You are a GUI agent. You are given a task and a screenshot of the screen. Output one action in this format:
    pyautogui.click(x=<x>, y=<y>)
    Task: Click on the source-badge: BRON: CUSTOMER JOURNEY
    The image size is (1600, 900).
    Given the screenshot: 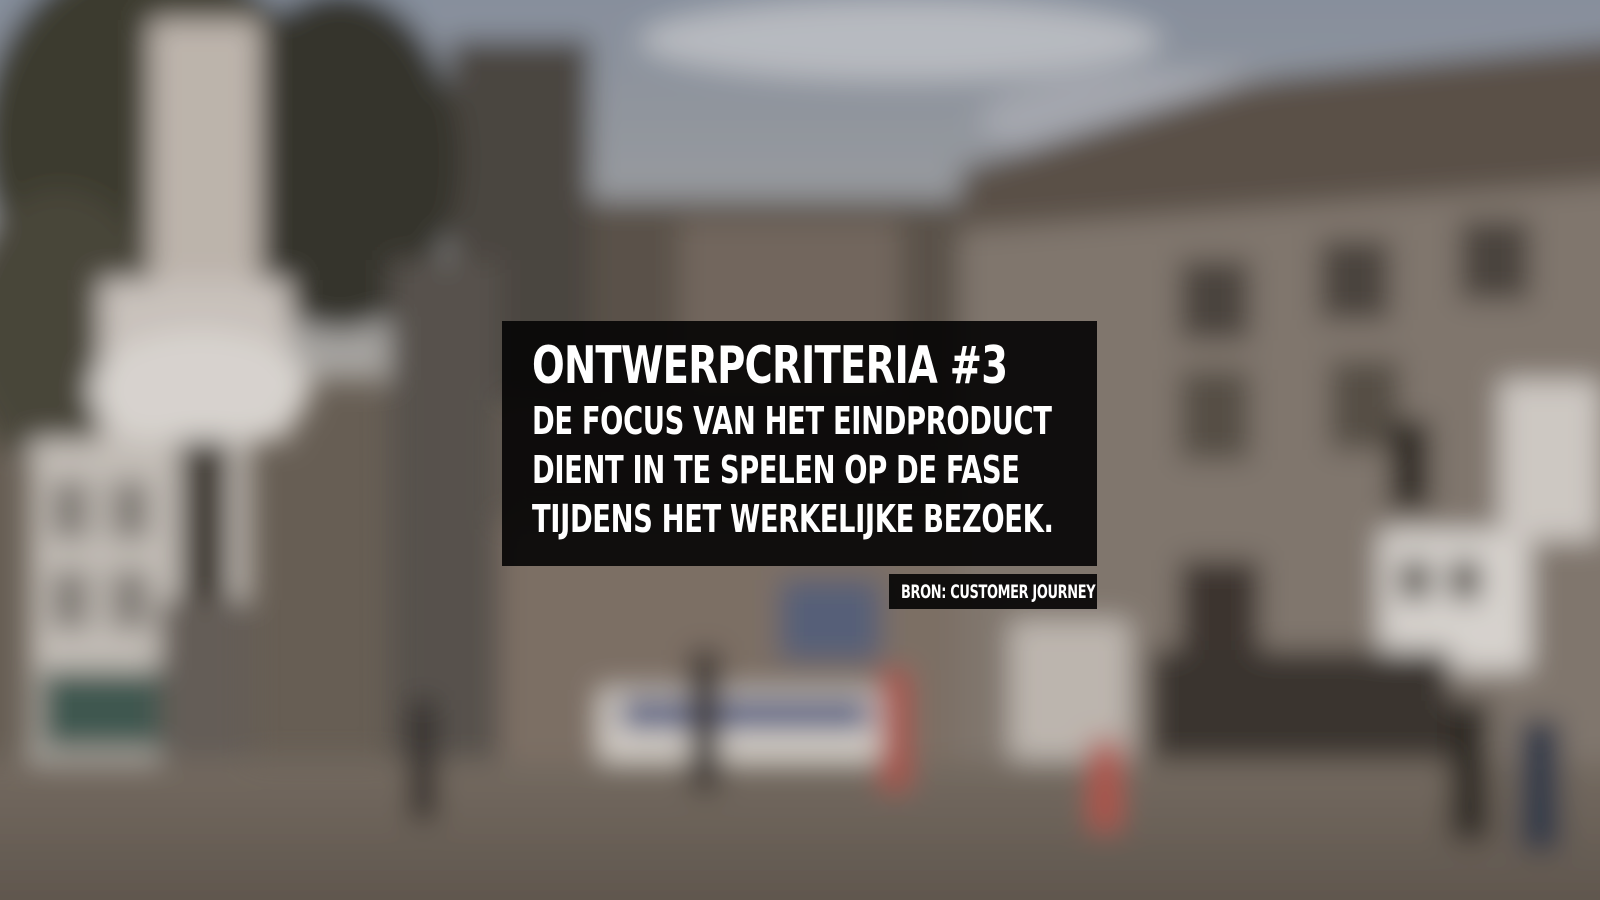 What is the action you would take?
    pyautogui.click(x=993, y=591)
    